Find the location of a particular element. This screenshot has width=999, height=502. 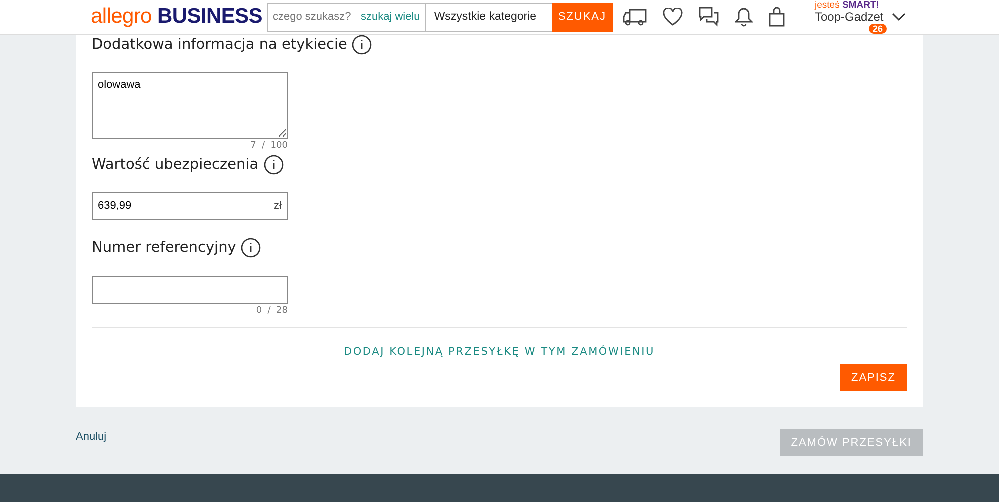

field-label: Numer referencyjny is located at coordinates (164, 248).